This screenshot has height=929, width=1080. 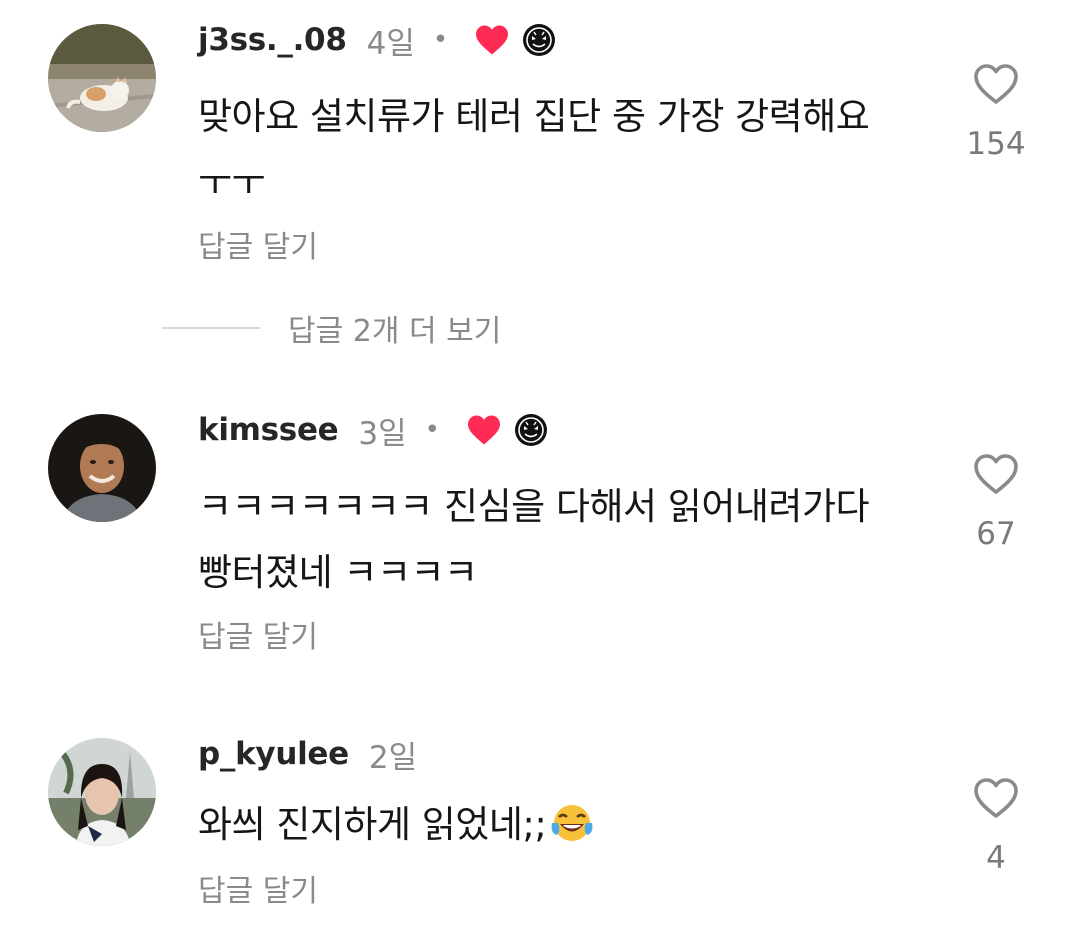 What do you see at coordinates (268, 430) in the screenshot?
I see `username: kimssee` at bounding box center [268, 430].